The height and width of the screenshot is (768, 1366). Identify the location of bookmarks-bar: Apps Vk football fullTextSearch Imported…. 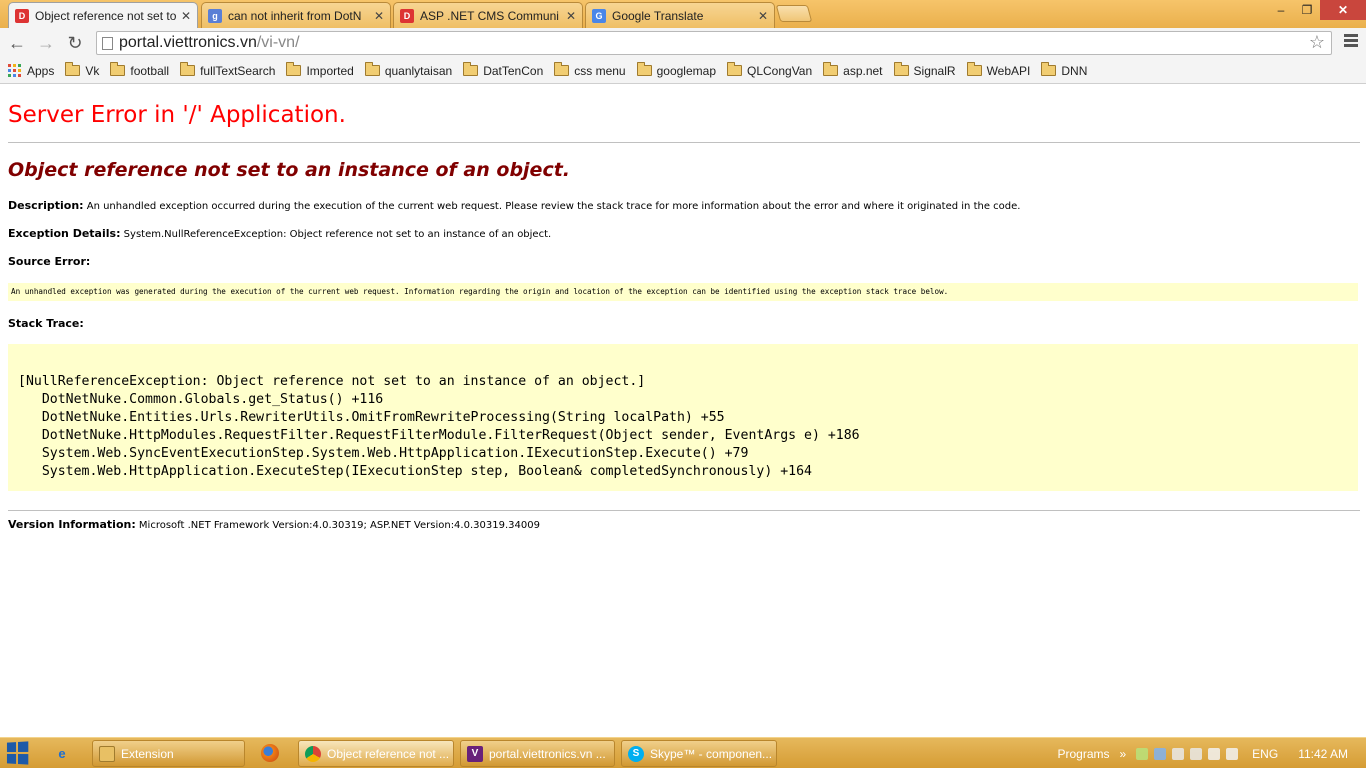
(683, 71).